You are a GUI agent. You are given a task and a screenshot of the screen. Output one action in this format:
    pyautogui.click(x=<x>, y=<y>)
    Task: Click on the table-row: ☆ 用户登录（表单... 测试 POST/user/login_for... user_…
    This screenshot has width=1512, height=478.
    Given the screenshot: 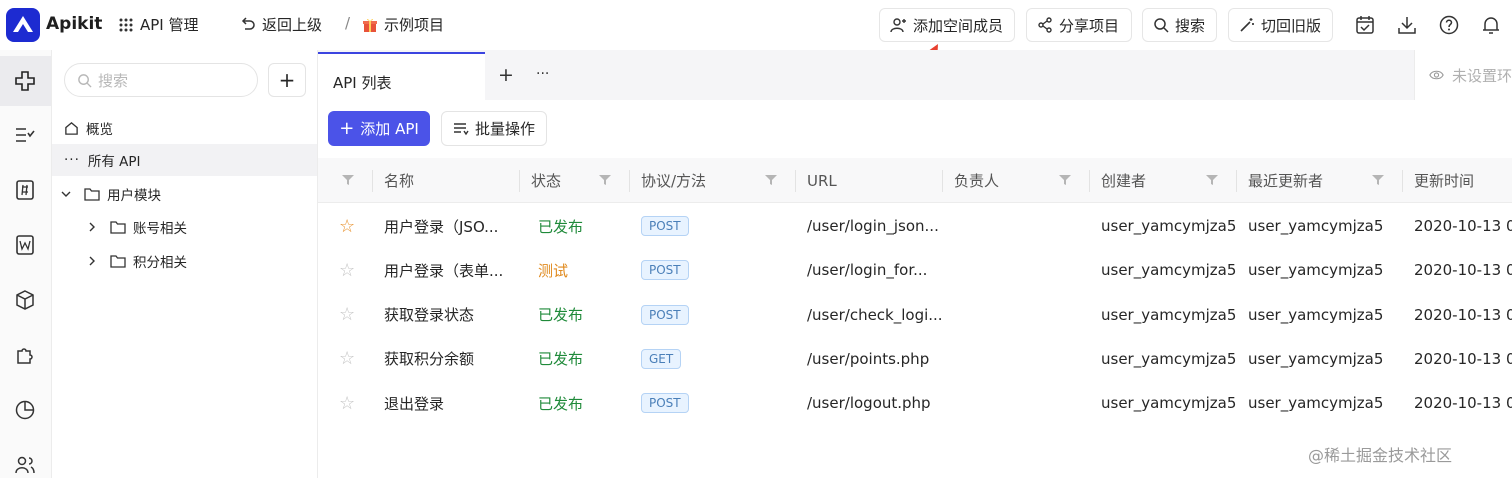 What is the action you would take?
    pyautogui.click(x=915, y=270)
    